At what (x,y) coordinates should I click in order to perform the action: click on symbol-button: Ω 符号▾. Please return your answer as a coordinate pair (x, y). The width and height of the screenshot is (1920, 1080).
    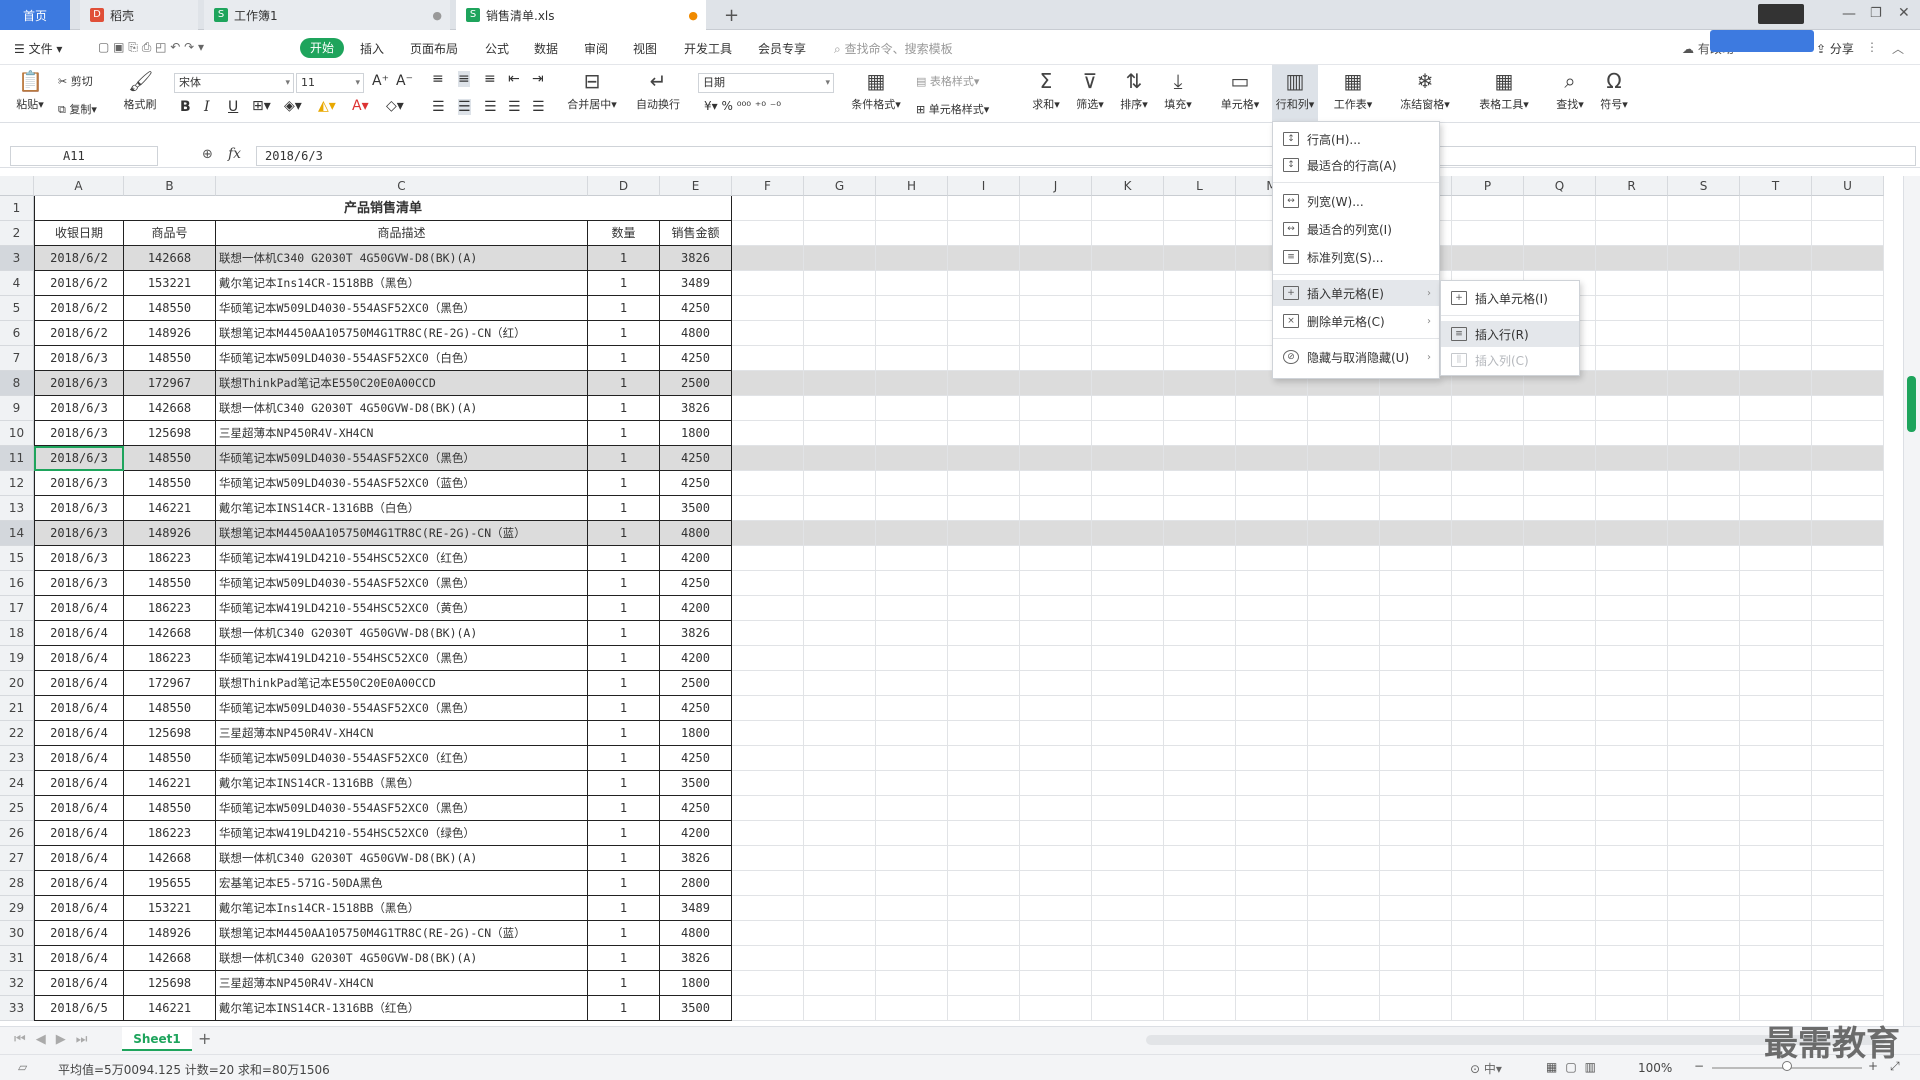
    Looking at the image, I should click on (1614, 90).